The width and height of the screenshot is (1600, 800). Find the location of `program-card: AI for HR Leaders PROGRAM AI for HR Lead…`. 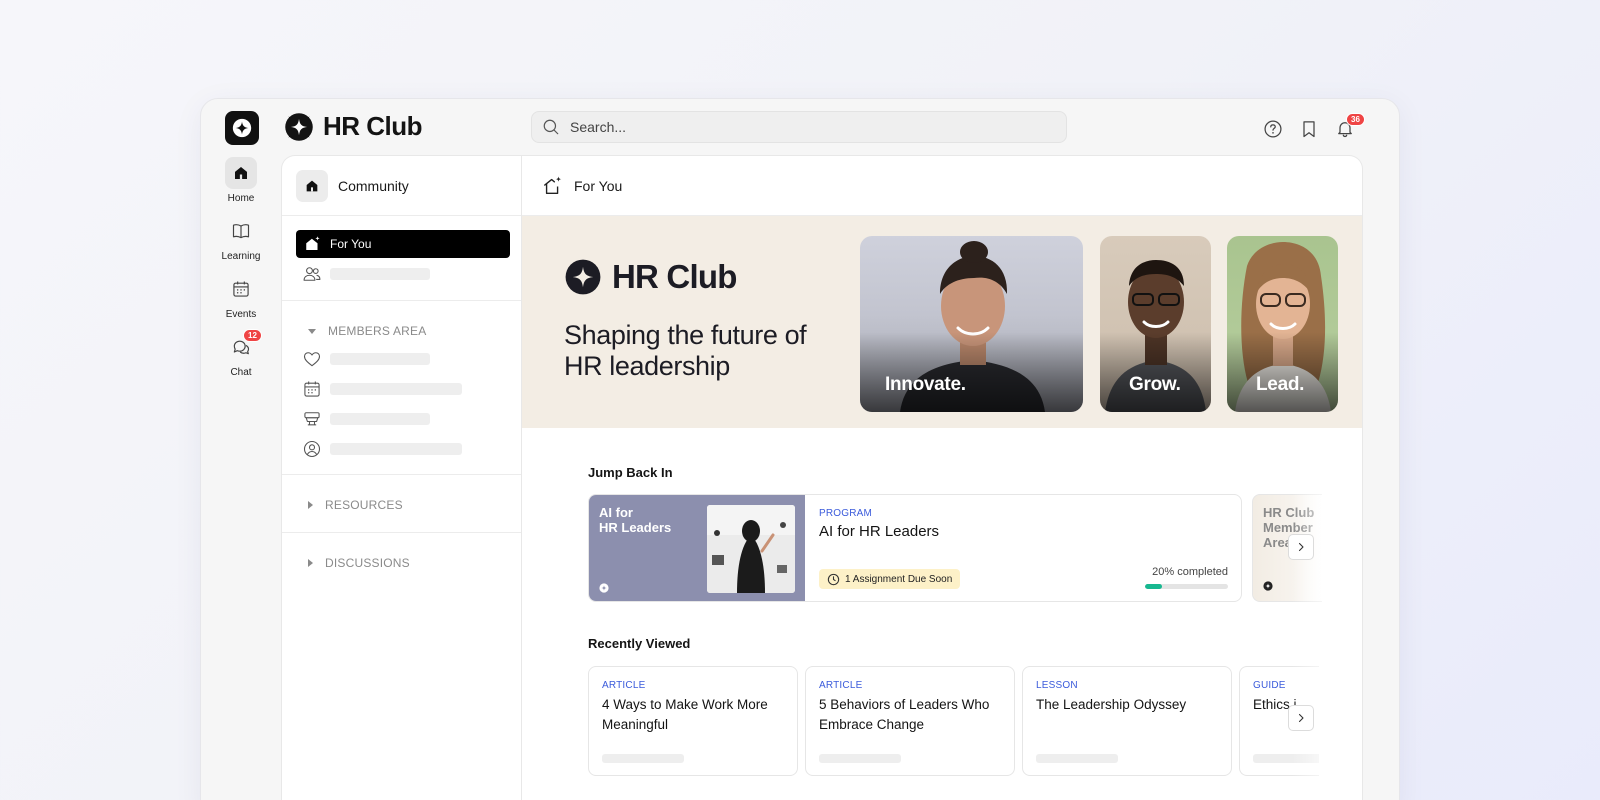

program-card: AI for HR Leaders PROGRAM AI for HR Lead… is located at coordinates (915, 548).